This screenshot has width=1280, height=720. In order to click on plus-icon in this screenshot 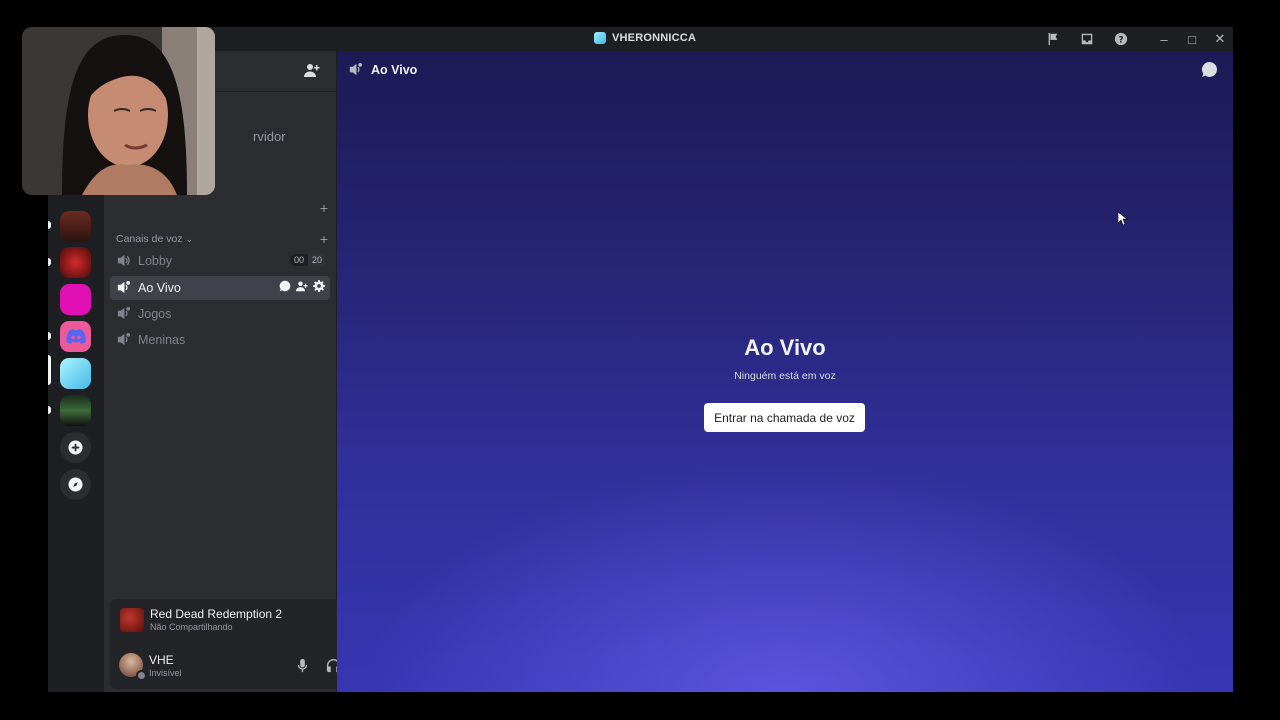, I will do `click(75, 447)`.